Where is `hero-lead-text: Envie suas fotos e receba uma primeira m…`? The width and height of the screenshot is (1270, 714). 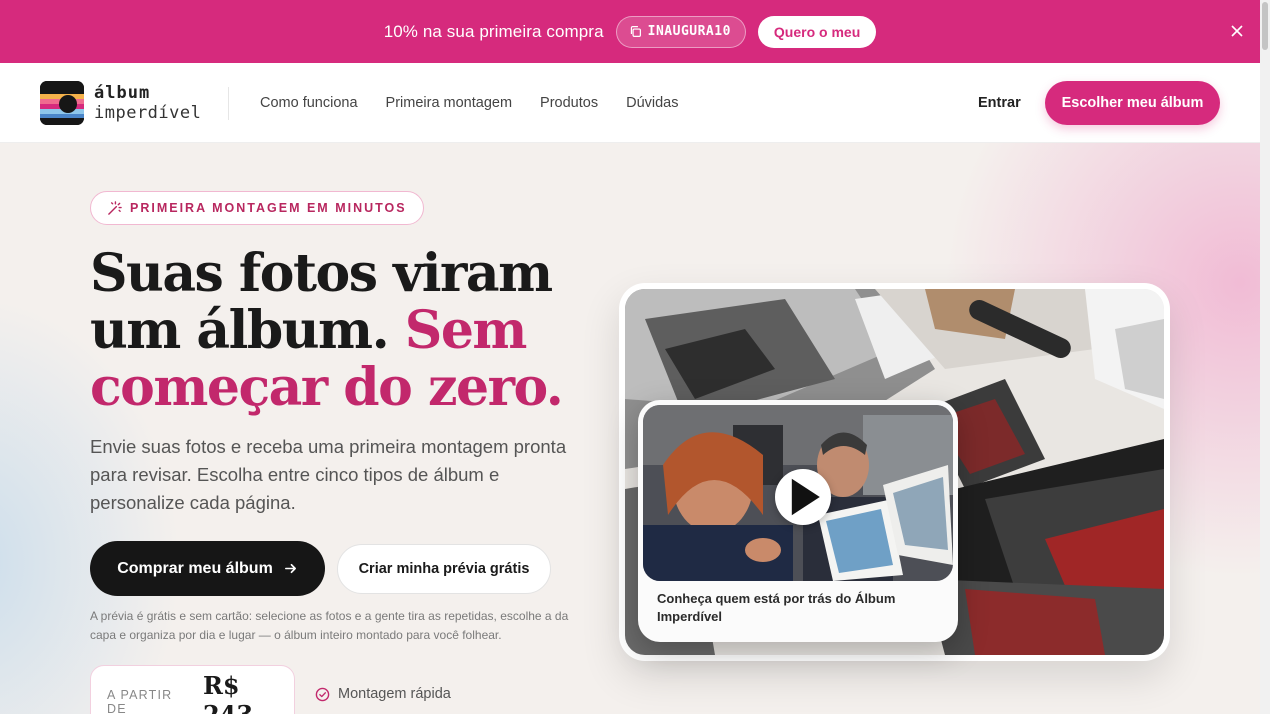 hero-lead-text: Envie suas fotos e receba uma primeira m… is located at coordinates (328, 474).